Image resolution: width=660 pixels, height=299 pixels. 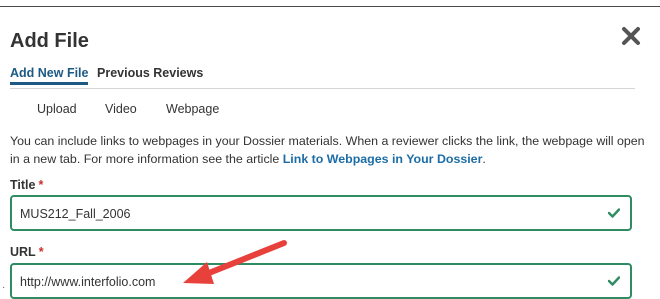 I want to click on url-field, so click(x=321, y=281).